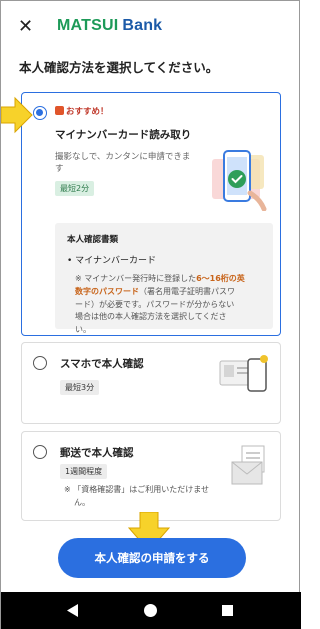 Image resolution: width=320 pixels, height=629 pixels. What do you see at coordinates (40, 452) in the screenshot?
I see `radio-mail` at bounding box center [40, 452].